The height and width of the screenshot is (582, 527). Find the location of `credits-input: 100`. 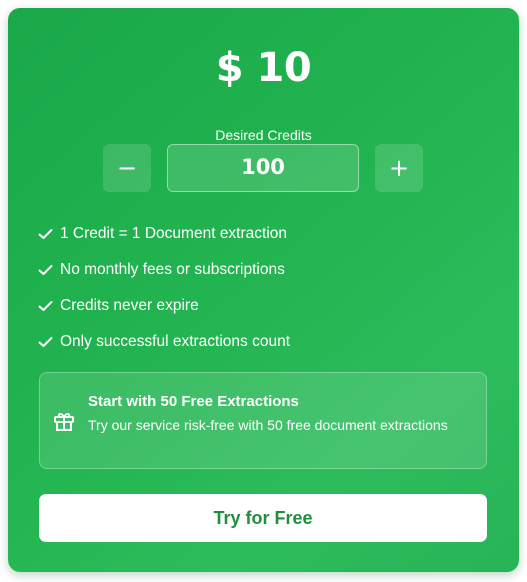

credits-input: 100 is located at coordinates (263, 168).